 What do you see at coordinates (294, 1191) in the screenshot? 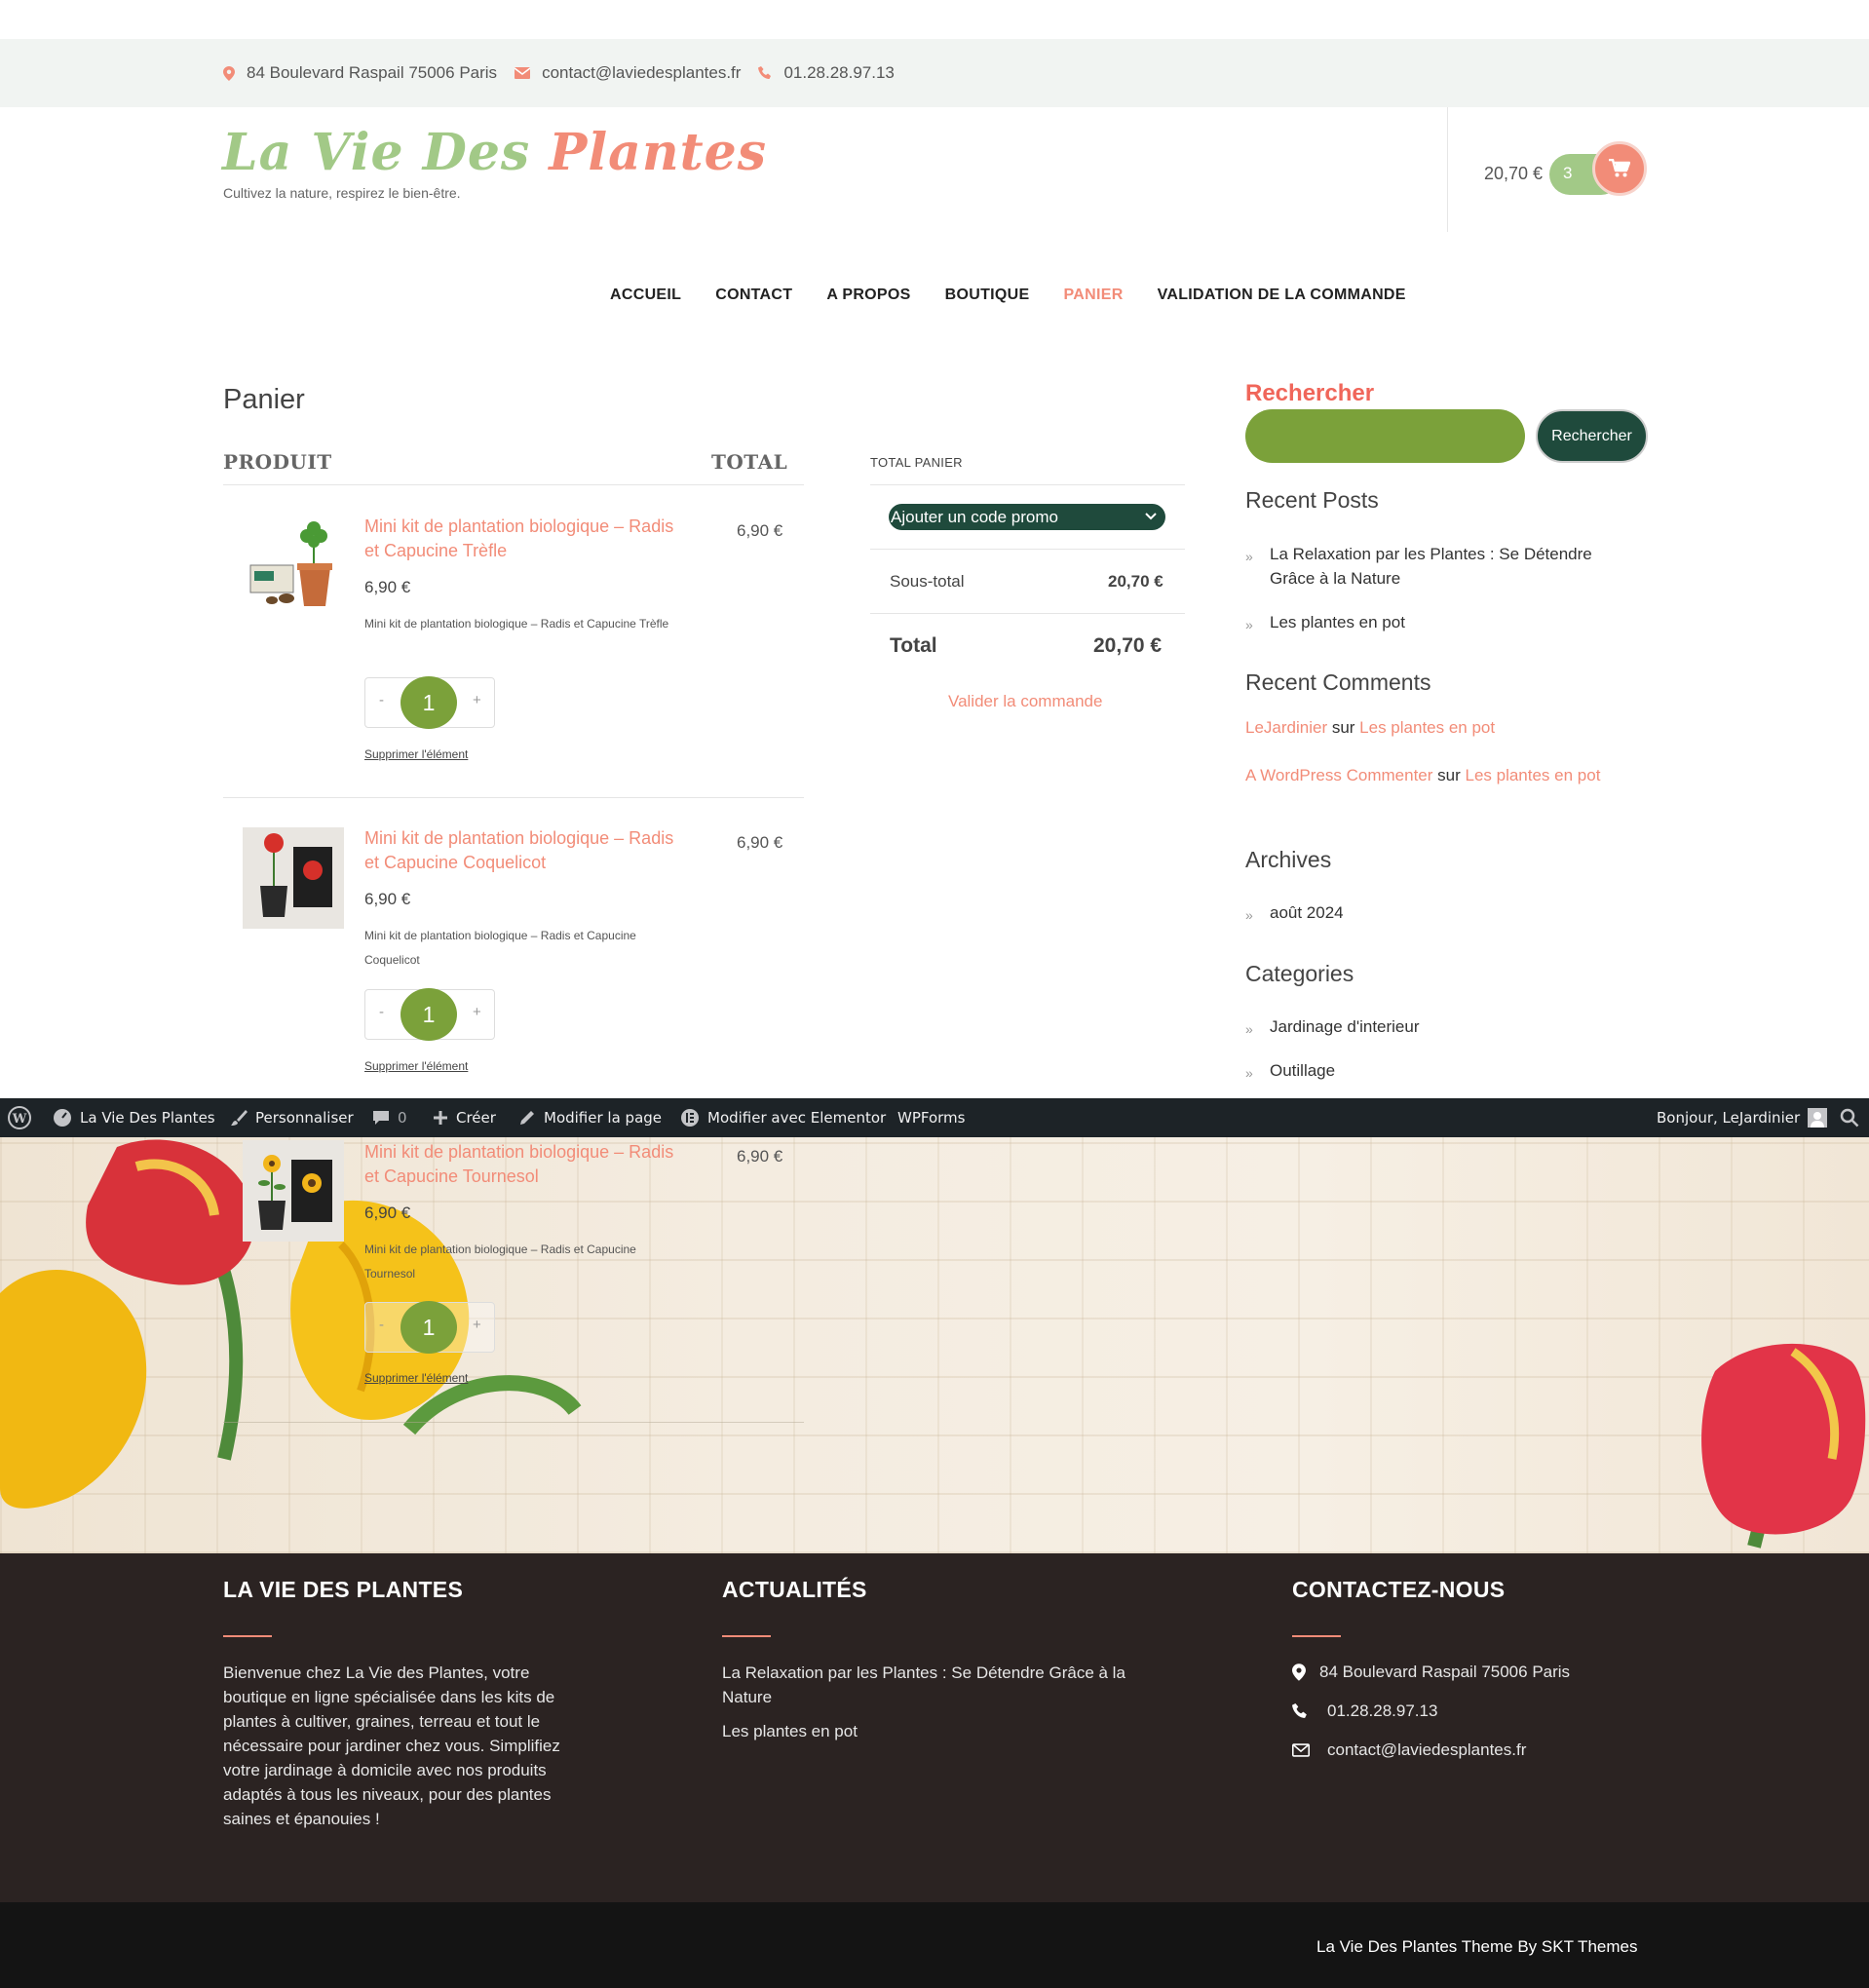
I see `product-thumbnail-tournesol` at bounding box center [294, 1191].